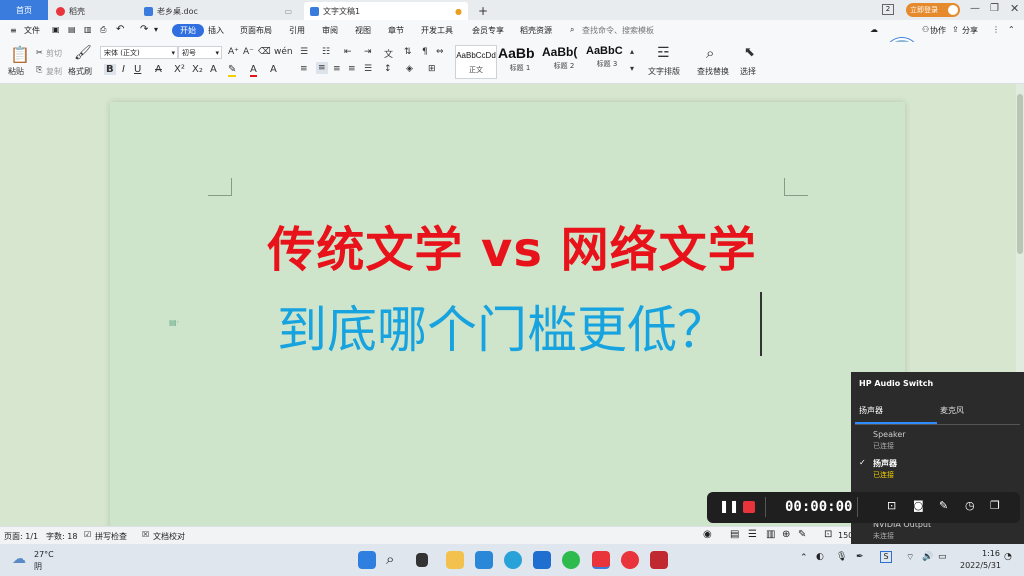 Image resolution: width=1024 pixels, height=576 pixels. What do you see at coordinates (137, 69) in the screenshot?
I see `underline-icon: U` at bounding box center [137, 69].